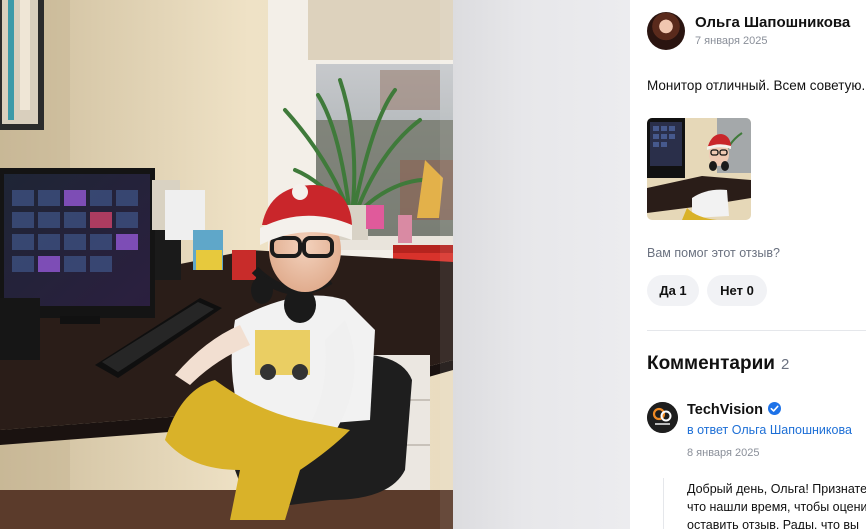 This screenshot has height=529, width=866. What do you see at coordinates (673, 290) in the screenshot?
I see `vote-yes-button: Да 1` at bounding box center [673, 290].